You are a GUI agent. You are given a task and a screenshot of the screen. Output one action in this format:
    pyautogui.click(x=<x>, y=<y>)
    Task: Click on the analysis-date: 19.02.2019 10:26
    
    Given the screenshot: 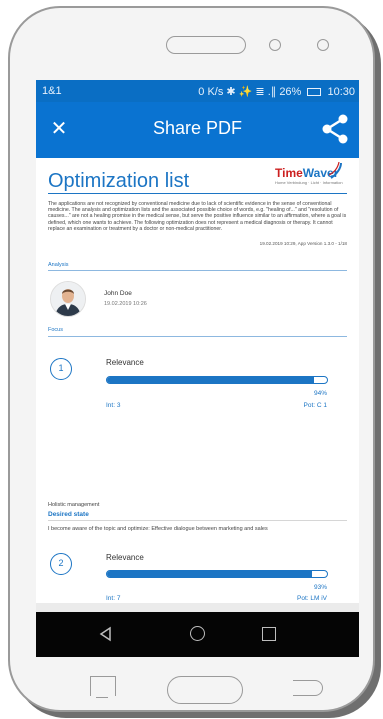 What is the action you would take?
    pyautogui.click(x=125, y=304)
    